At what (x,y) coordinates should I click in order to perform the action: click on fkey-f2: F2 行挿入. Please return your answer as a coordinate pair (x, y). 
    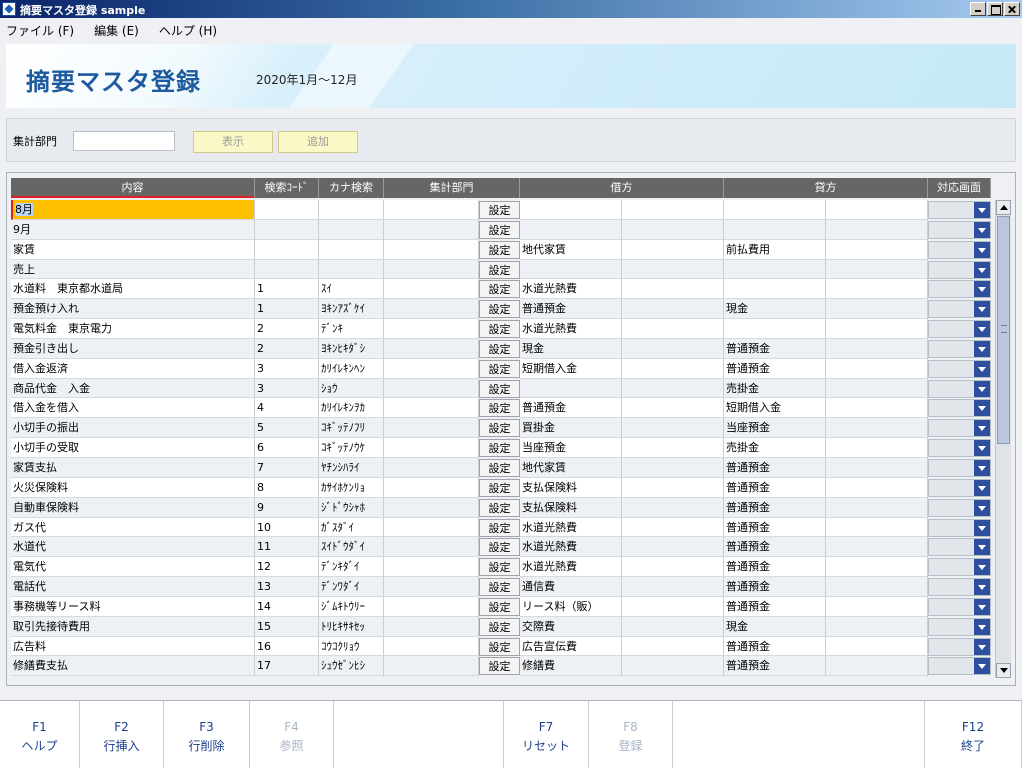
    Looking at the image, I should click on (122, 734).